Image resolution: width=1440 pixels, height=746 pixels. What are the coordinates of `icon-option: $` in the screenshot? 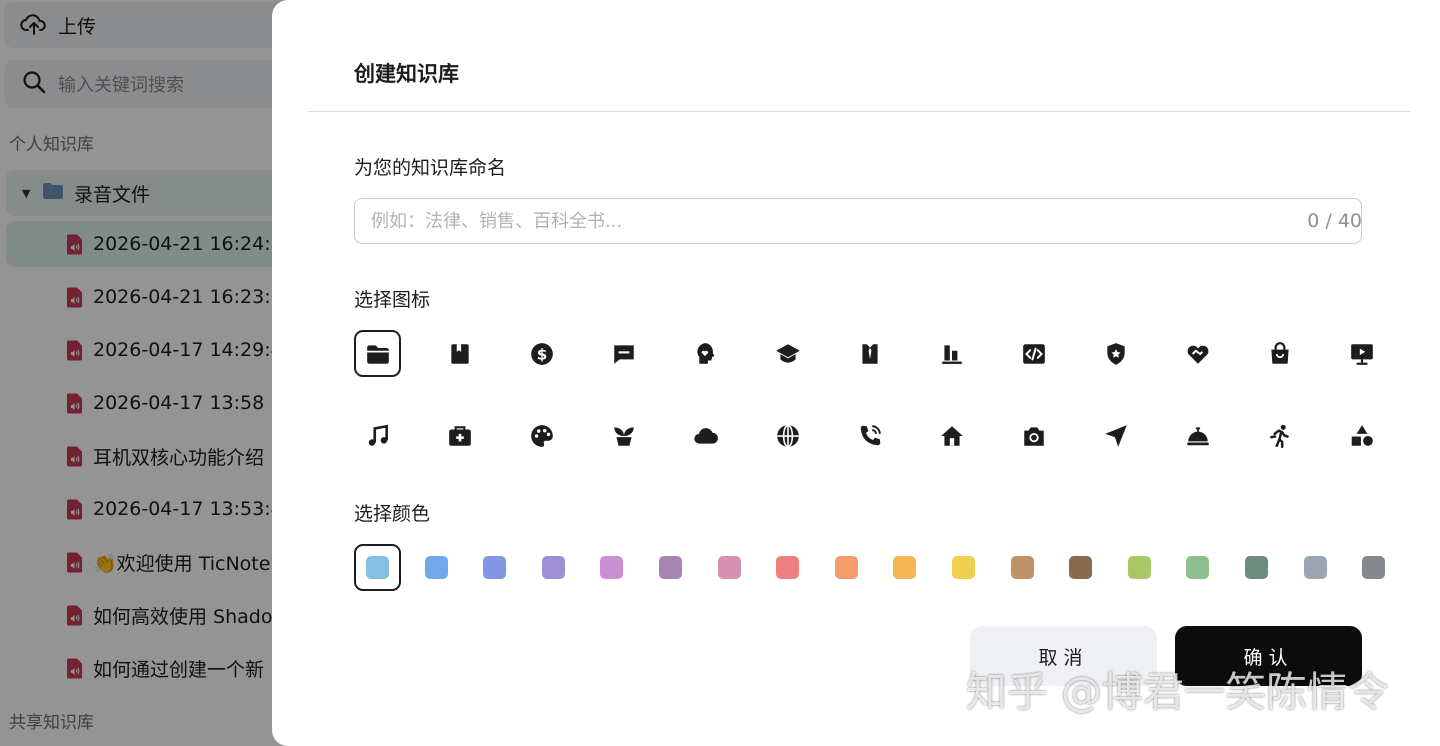 It's located at (541, 353).